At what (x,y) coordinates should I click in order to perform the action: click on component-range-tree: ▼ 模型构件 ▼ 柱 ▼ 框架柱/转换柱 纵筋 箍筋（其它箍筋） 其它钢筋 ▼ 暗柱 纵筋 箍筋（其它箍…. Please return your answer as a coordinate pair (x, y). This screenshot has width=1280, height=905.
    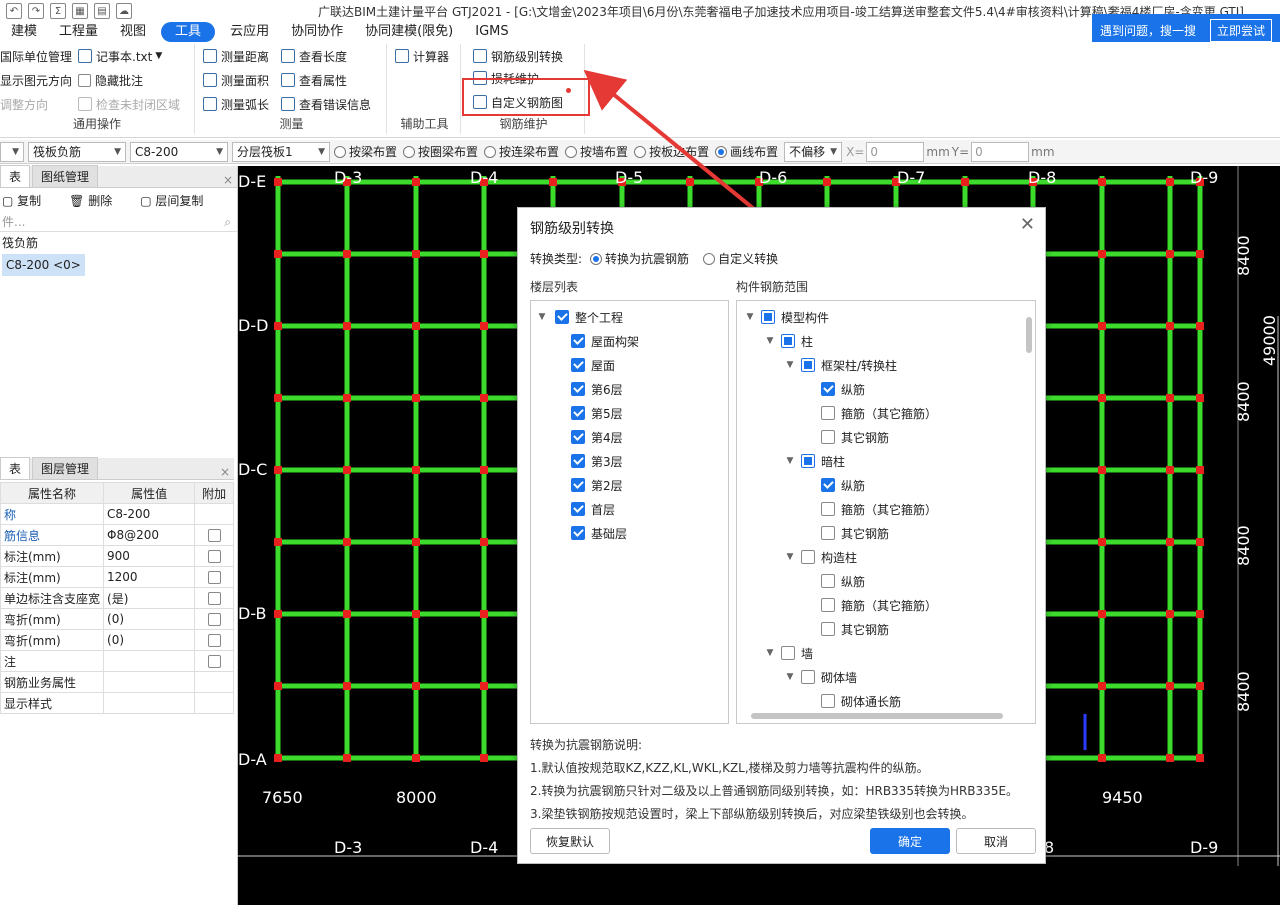
    Looking at the image, I should click on (886, 512).